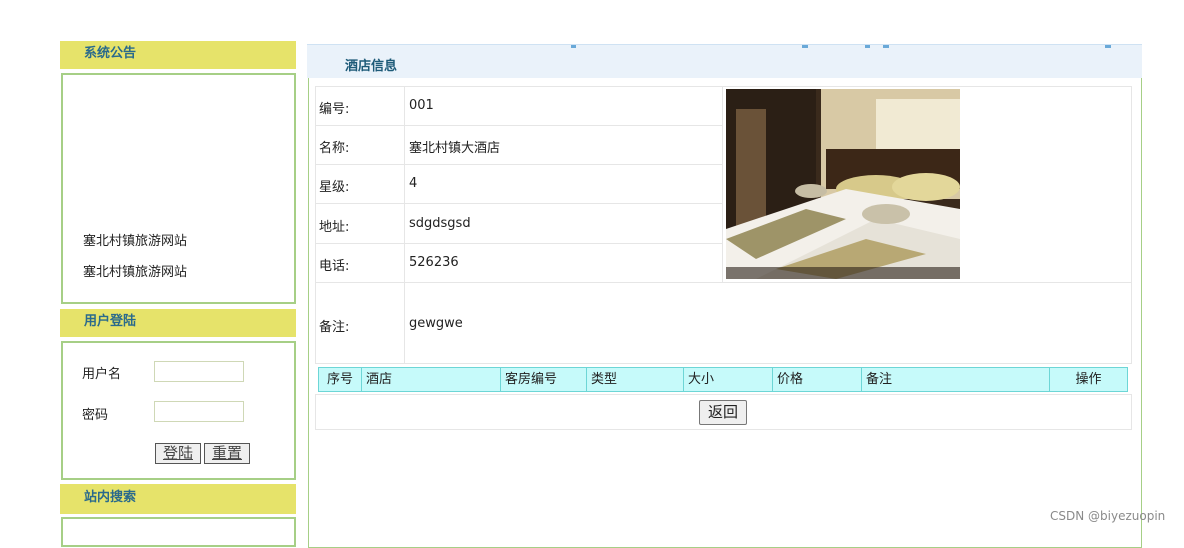 The height and width of the screenshot is (548, 1184). What do you see at coordinates (95, 415) in the screenshot?
I see `password-label: 密码` at bounding box center [95, 415].